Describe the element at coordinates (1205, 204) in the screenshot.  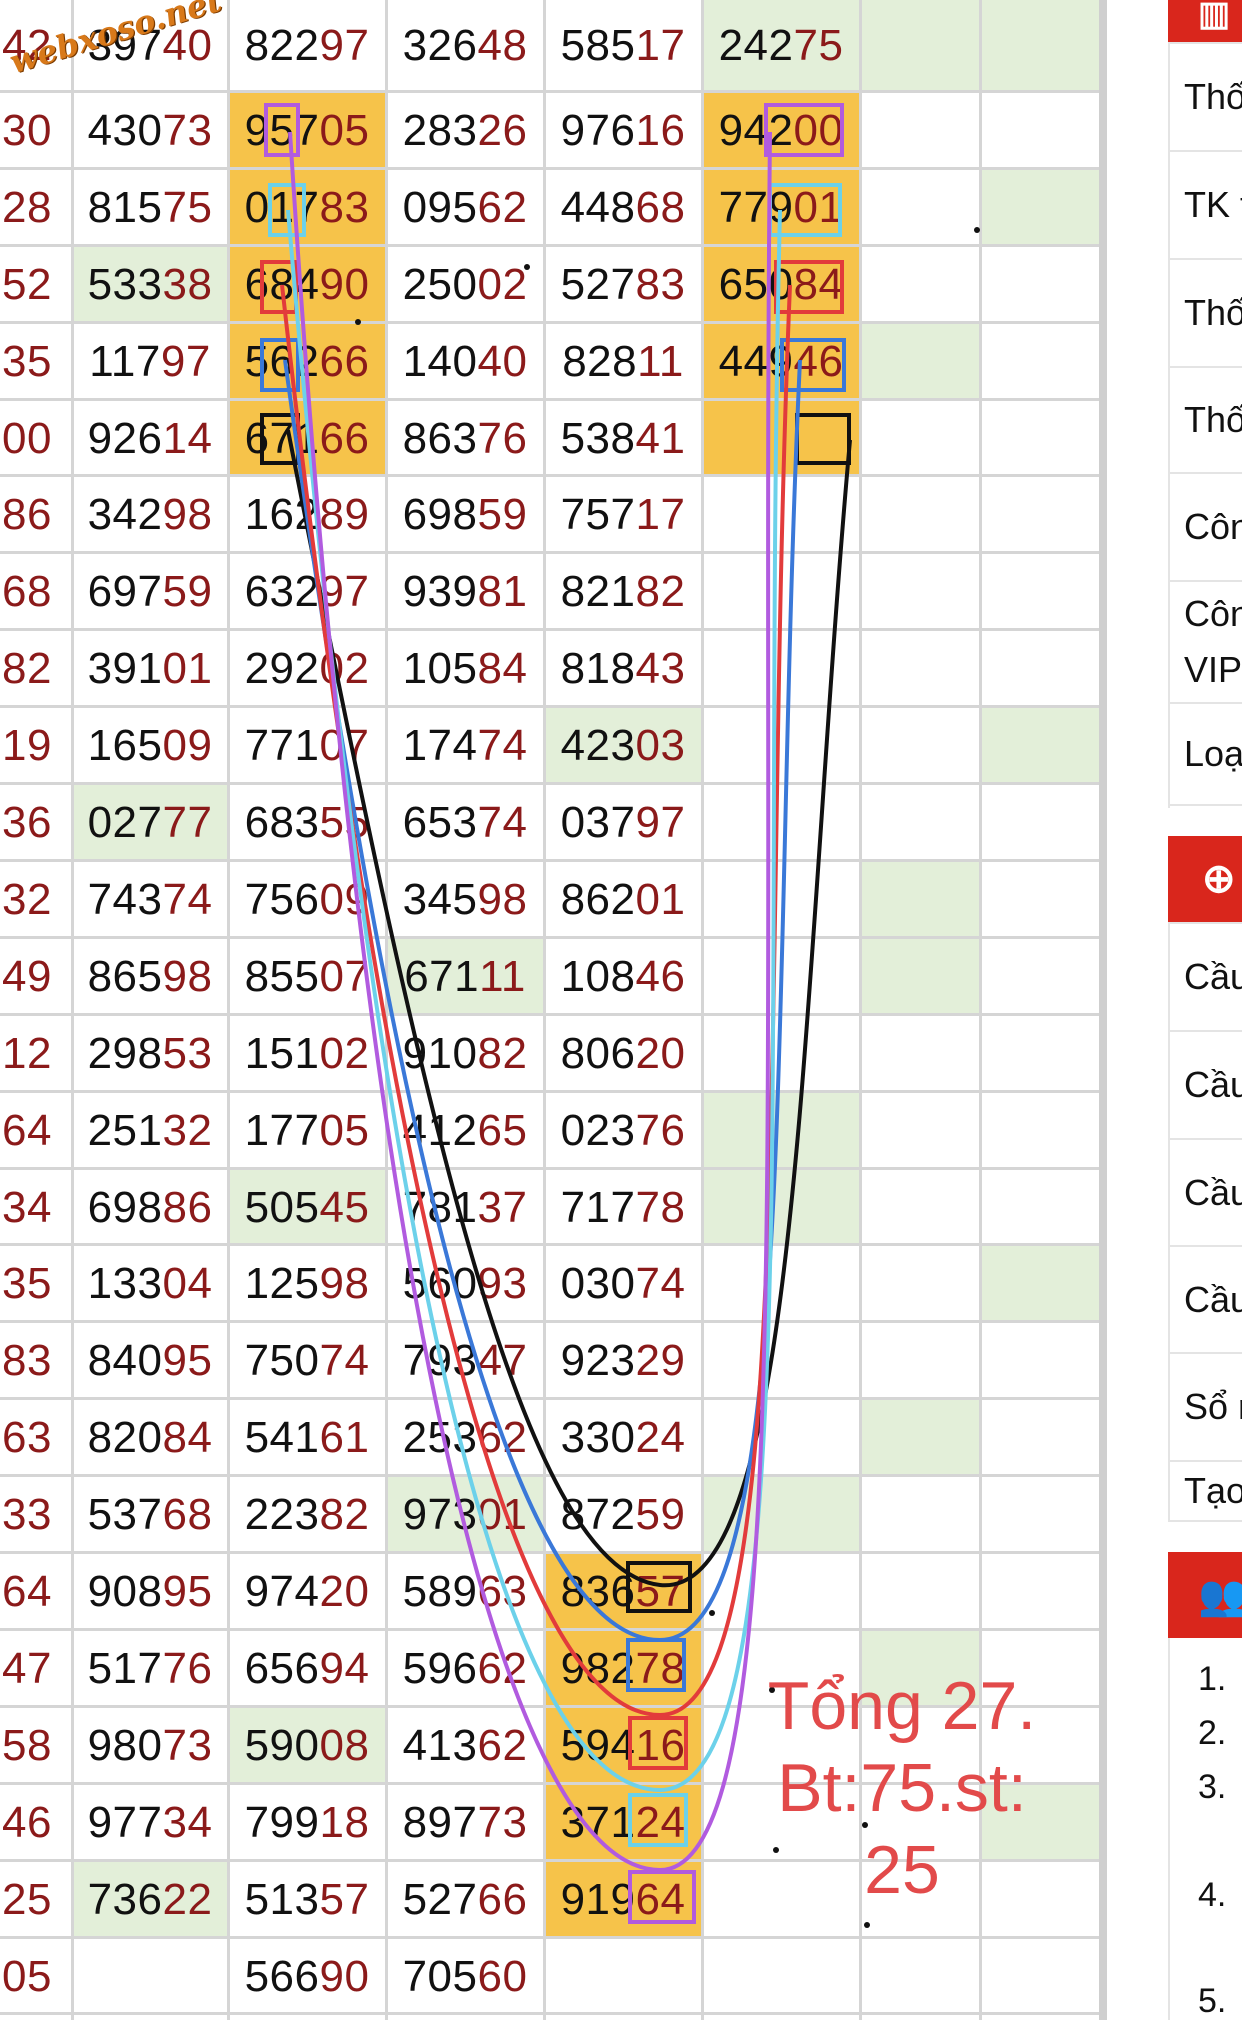
I see `sidebar-link-2: TK t` at that location.